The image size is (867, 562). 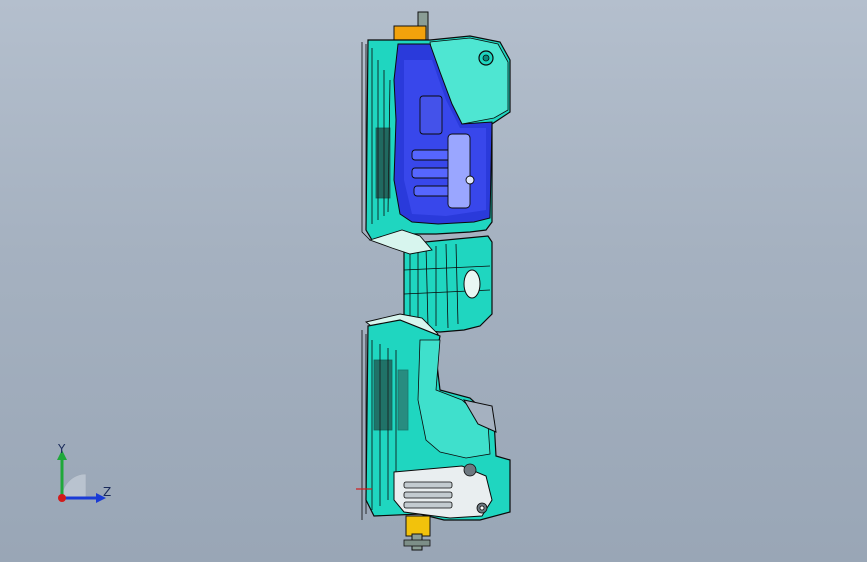 What do you see at coordinates (62, 498) in the screenshot?
I see `x-axis-icon` at bounding box center [62, 498].